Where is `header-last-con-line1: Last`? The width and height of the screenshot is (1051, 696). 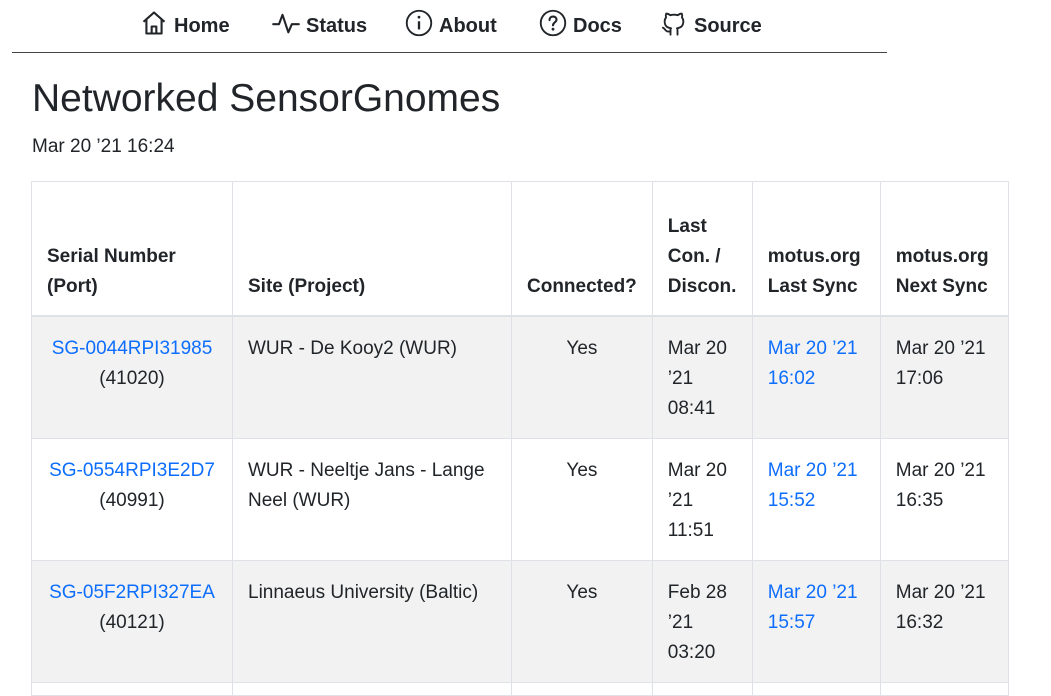
header-last-con-line1: Last is located at coordinates (687, 226).